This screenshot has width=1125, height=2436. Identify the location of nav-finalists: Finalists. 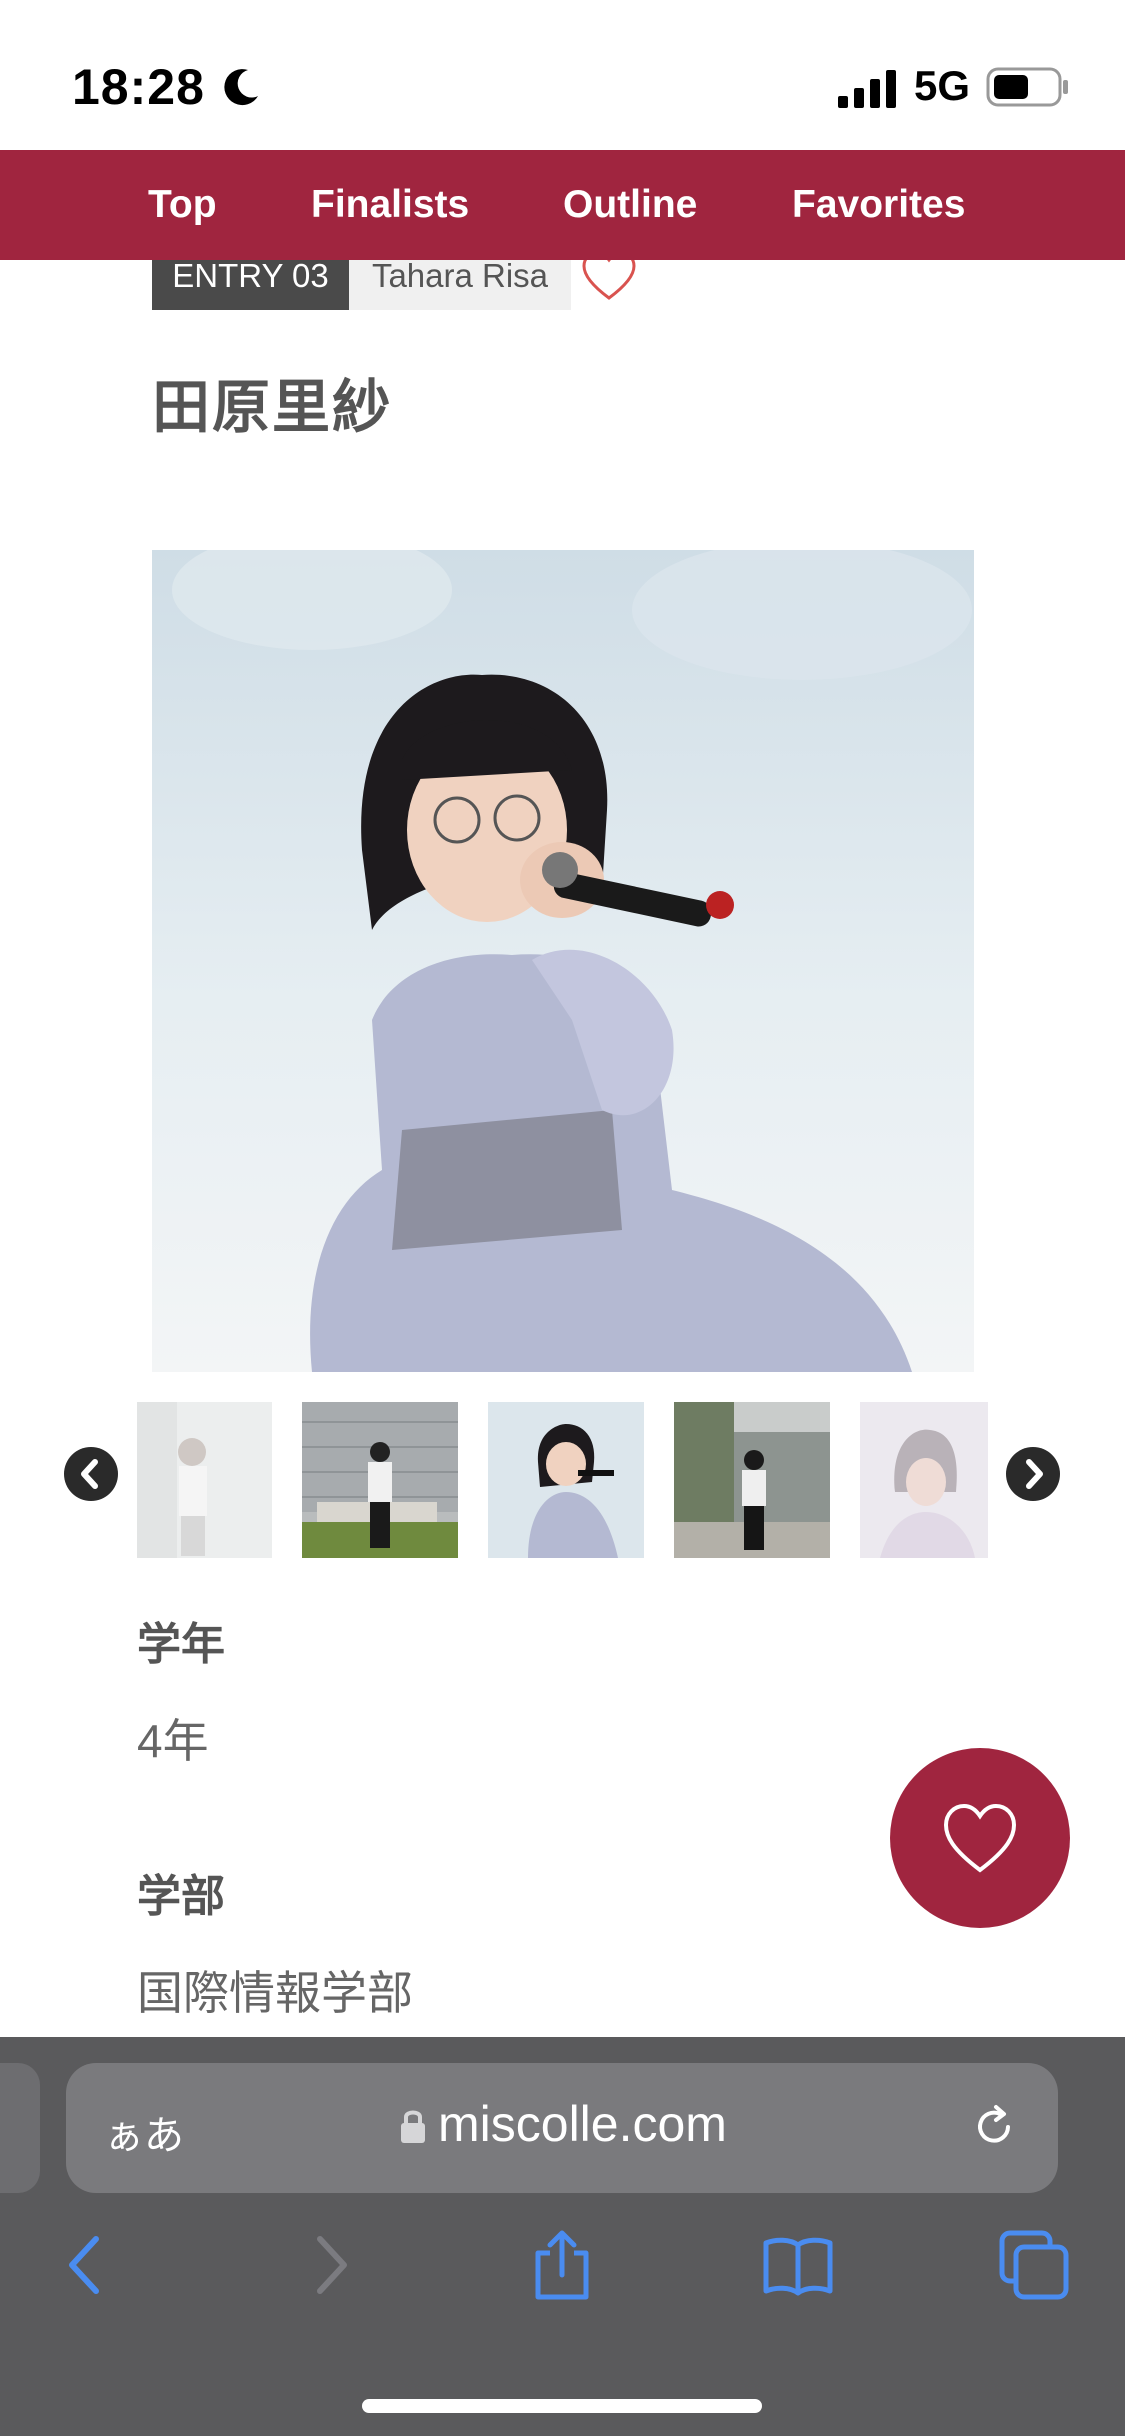
(390, 205).